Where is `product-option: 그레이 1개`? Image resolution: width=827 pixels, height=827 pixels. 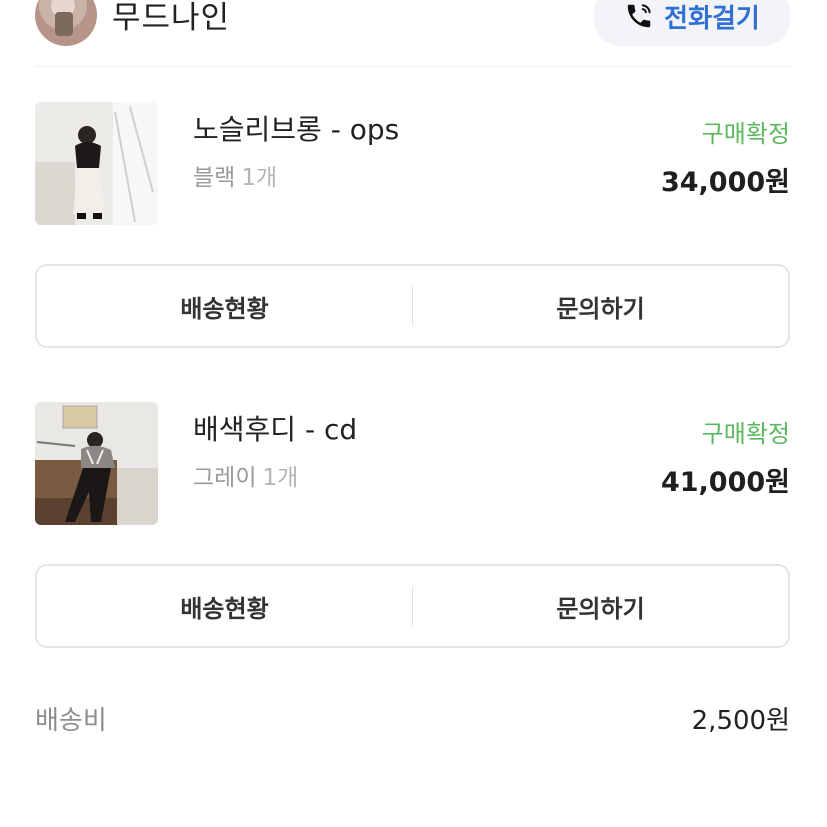 product-option: 그레이 1개 is located at coordinates (245, 475).